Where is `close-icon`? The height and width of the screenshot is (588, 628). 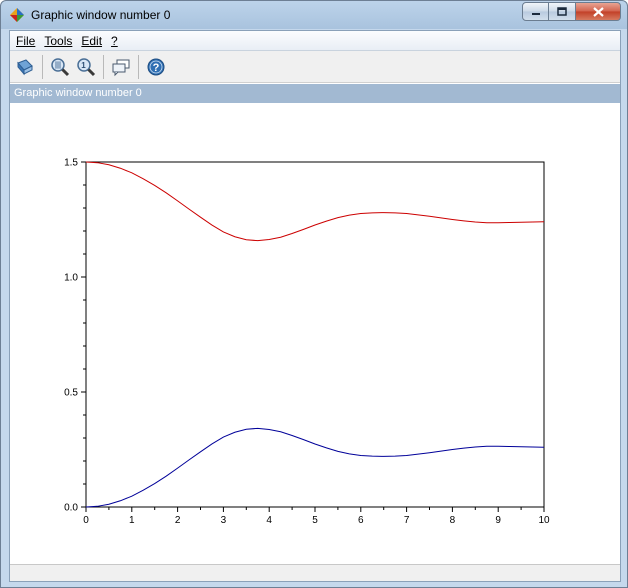 close-icon is located at coordinates (598, 11).